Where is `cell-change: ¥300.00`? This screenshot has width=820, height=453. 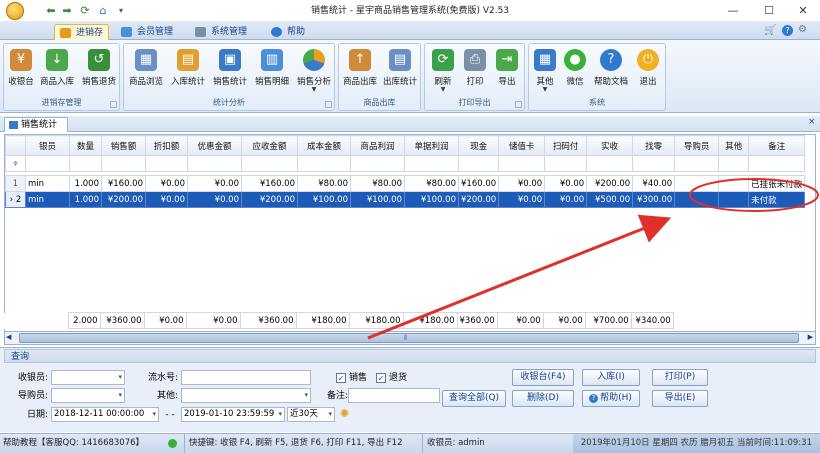
cell-change: ¥300.00 is located at coordinates (654, 199).